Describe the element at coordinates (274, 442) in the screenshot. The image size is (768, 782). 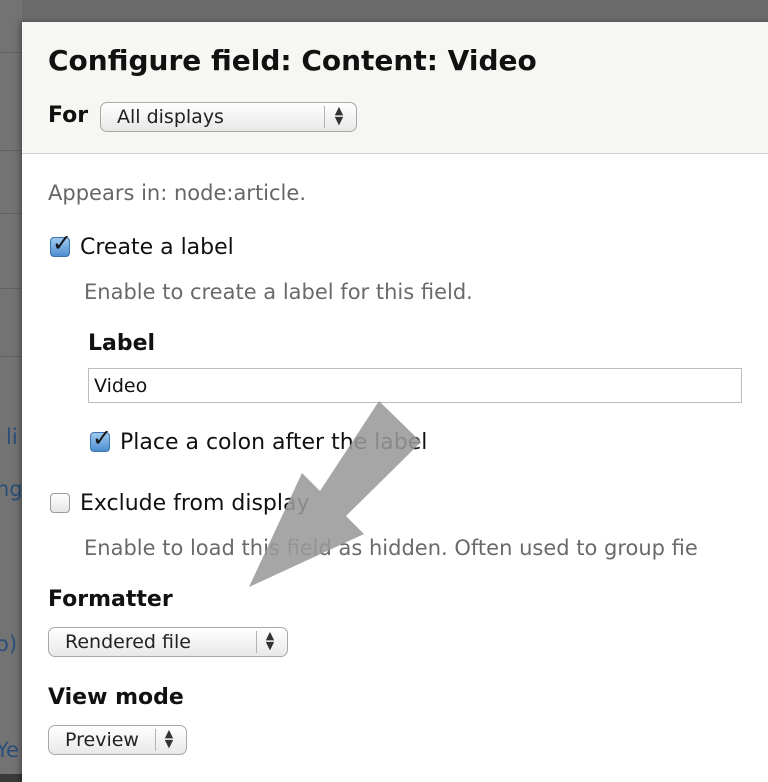
I see `colon-label: Place a colon after the label` at that location.